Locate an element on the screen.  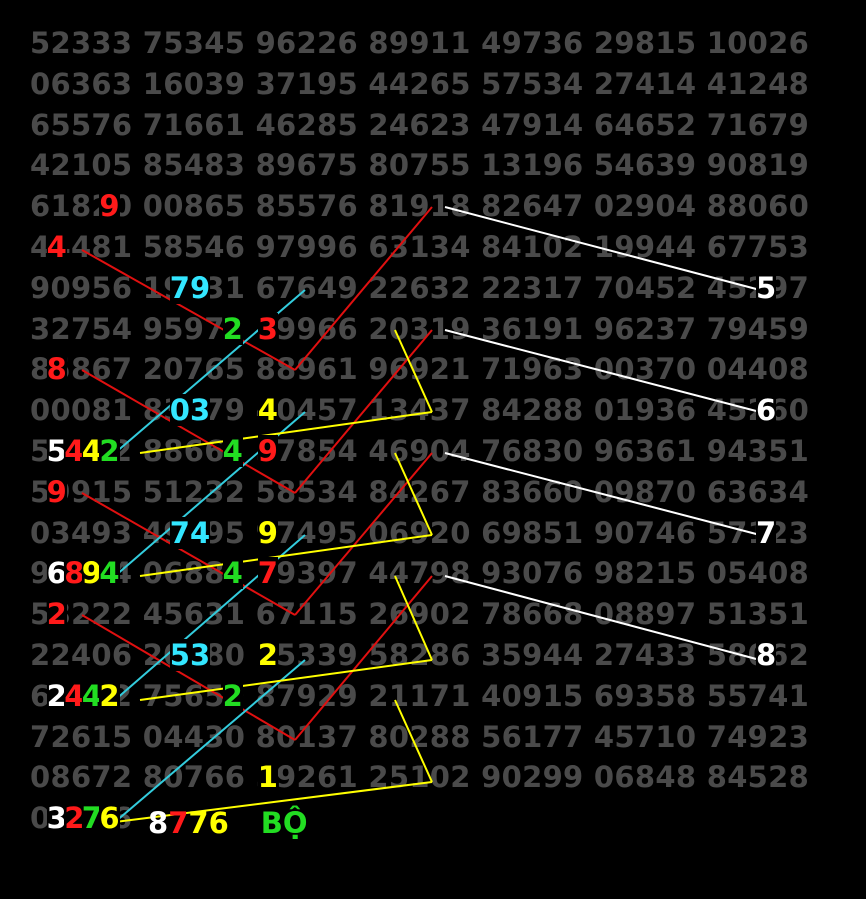
bo-group: 8776 BỘ is located at coordinates (228, 823).